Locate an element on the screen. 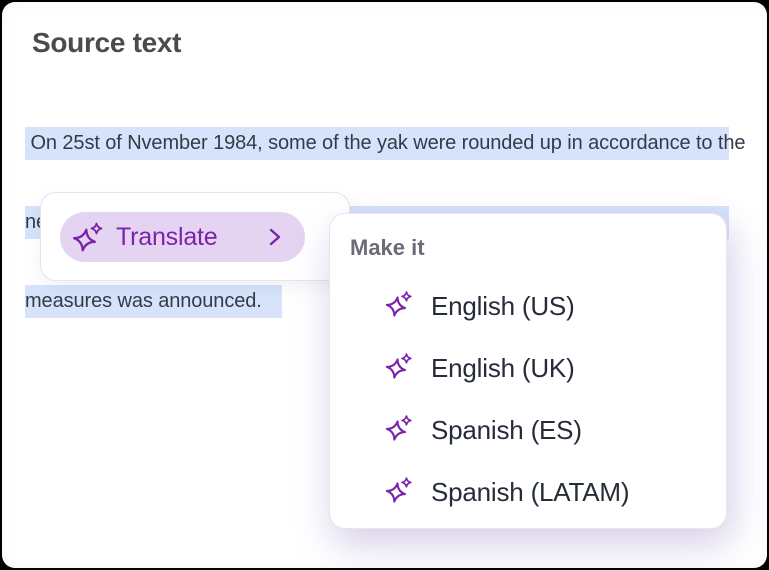 The width and height of the screenshot is (769, 570). menu-item-spanish-latam: Spanish (LATAM) is located at coordinates (528, 492).